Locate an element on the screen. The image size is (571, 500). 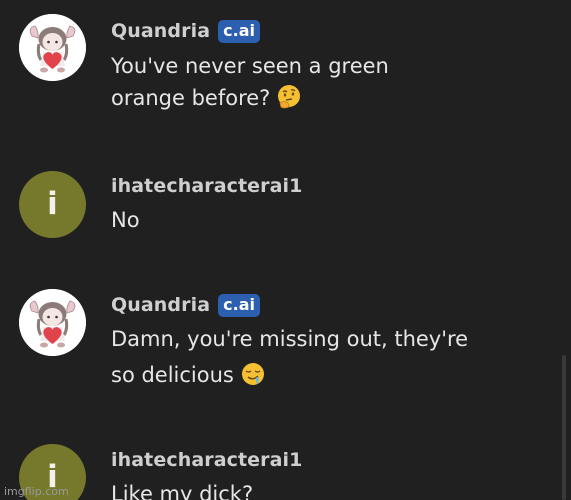
message-line: orange before? is located at coordinates (250, 98).